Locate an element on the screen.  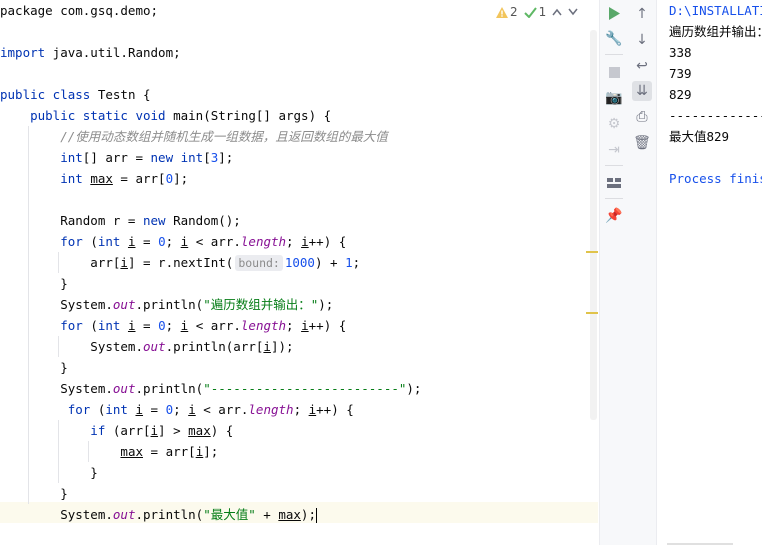
modify-run-configuration-button: 🔧 is located at coordinates (614, 39).